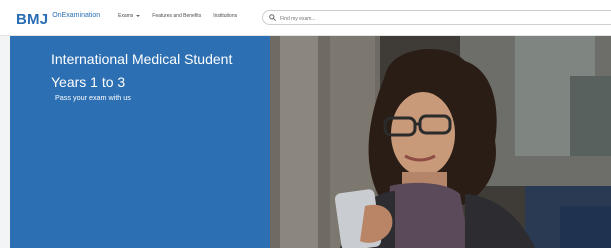 This screenshot has height=248, width=611. I want to click on search-input, so click(440, 18).